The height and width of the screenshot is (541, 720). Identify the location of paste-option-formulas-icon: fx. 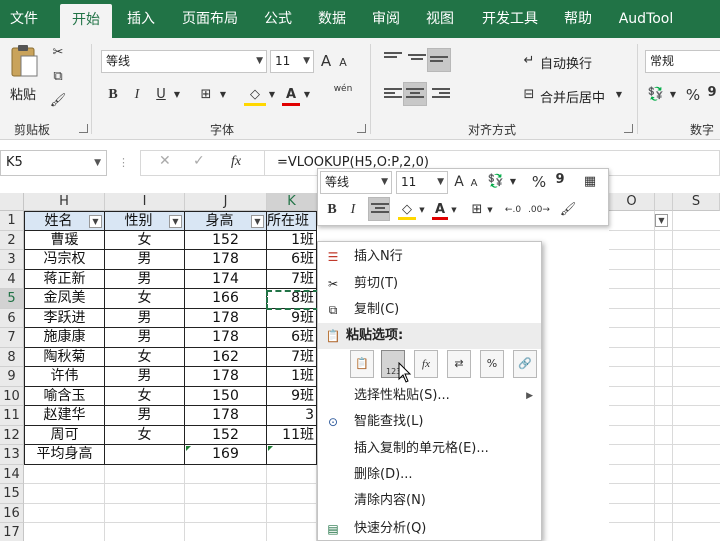
(426, 364).